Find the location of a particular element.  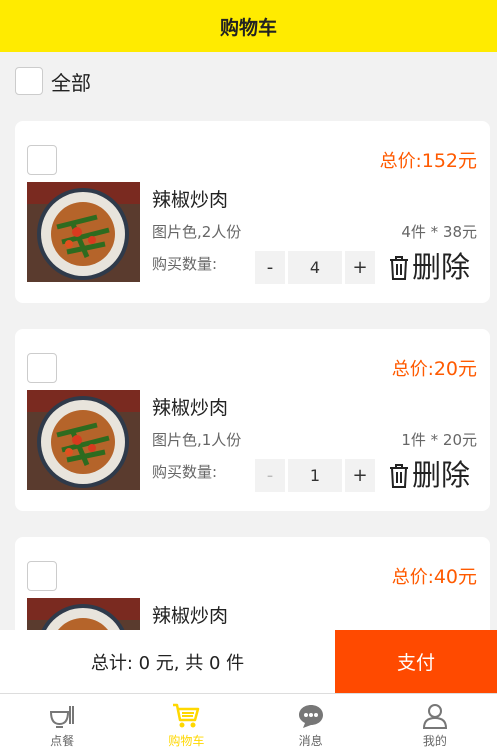

checkout-bar: 总计: 0 元, 共 0 件 支付 is located at coordinates (248, 661).